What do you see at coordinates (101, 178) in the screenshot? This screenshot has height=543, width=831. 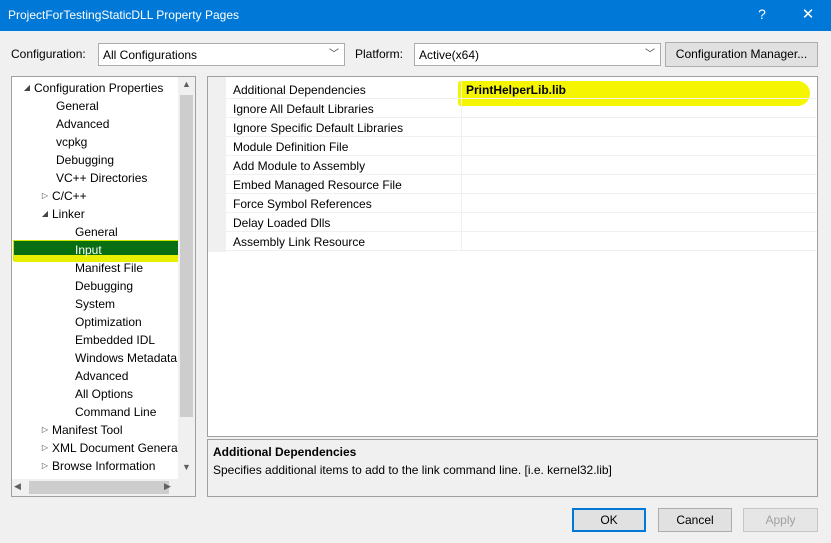 I see `tree-item-vc-directories: VC++ Directories` at bounding box center [101, 178].